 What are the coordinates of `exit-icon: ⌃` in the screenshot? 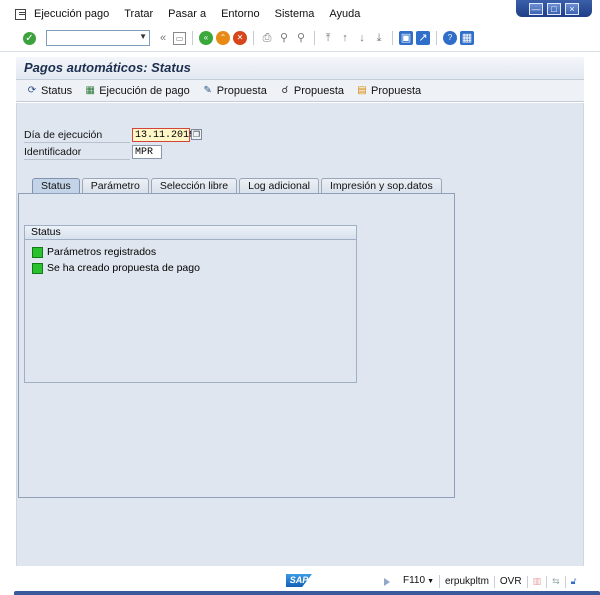 It's located at (223, 38).